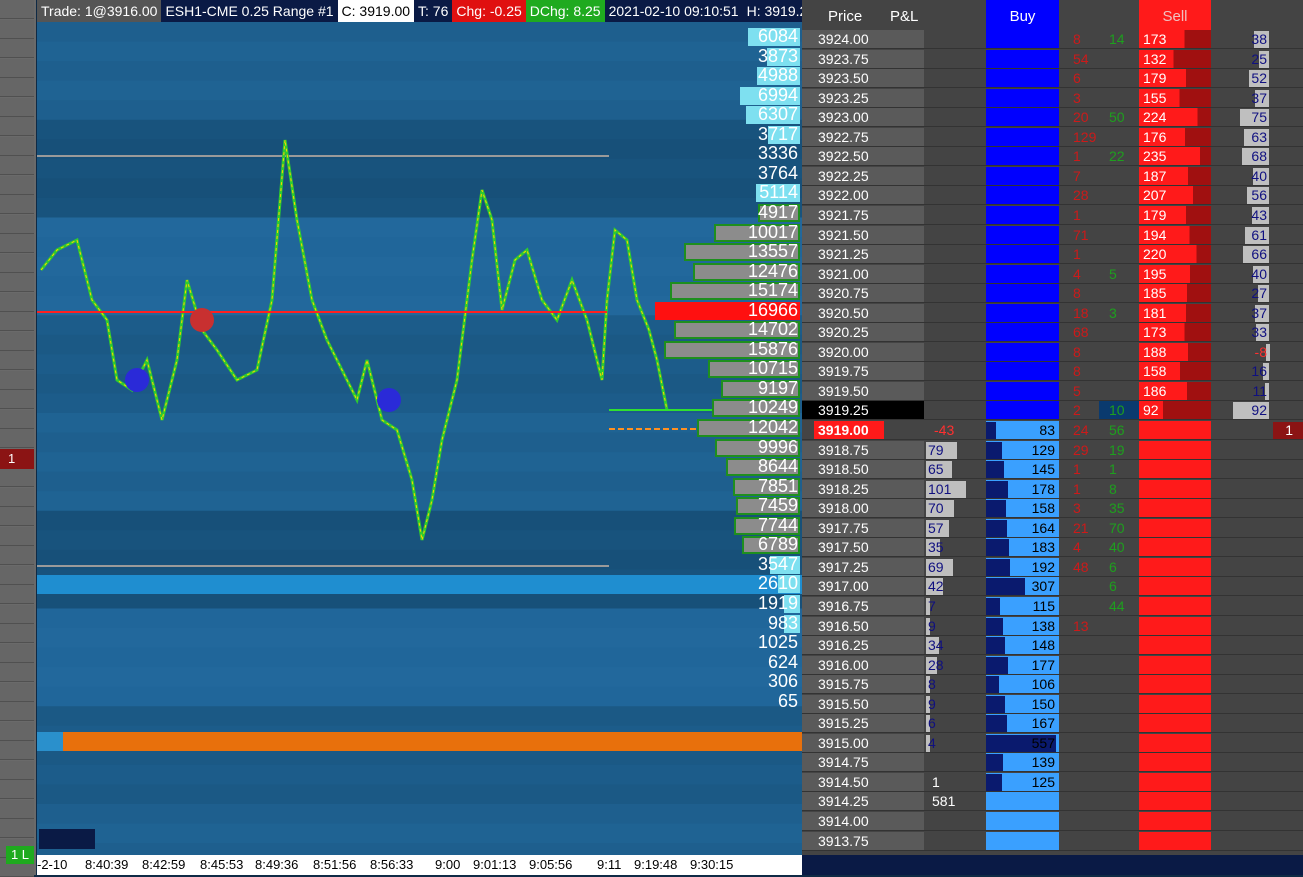 This screenshot has height=877, width=1303. Describe the element at coordinates (1175, 58) in the screenshot. I see `sell-cell: 132` at that location.